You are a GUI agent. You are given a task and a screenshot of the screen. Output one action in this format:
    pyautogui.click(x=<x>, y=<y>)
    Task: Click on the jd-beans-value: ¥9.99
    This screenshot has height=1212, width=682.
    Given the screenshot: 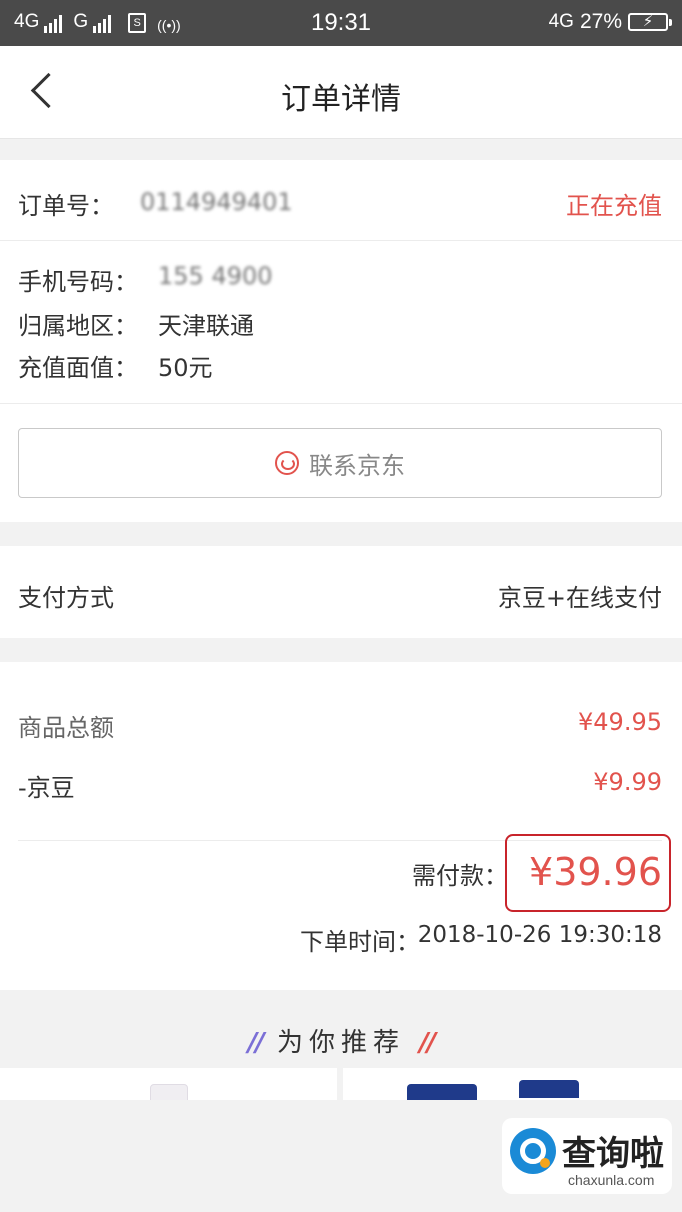 What is the action you would take?
    pyautogui.click(x=627, y=782)
    